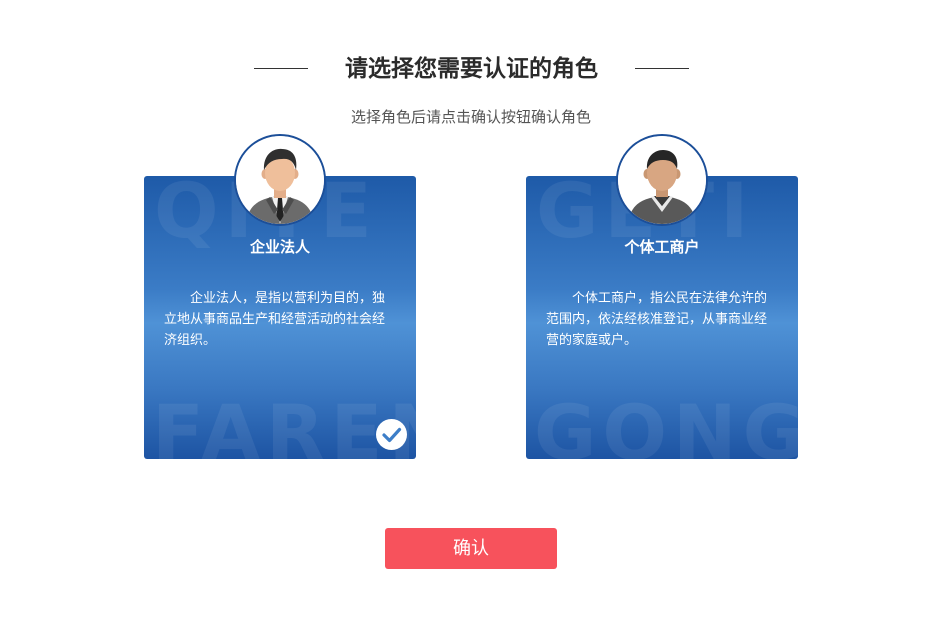  I want to click on selected-check-icon, so click(391, 434).